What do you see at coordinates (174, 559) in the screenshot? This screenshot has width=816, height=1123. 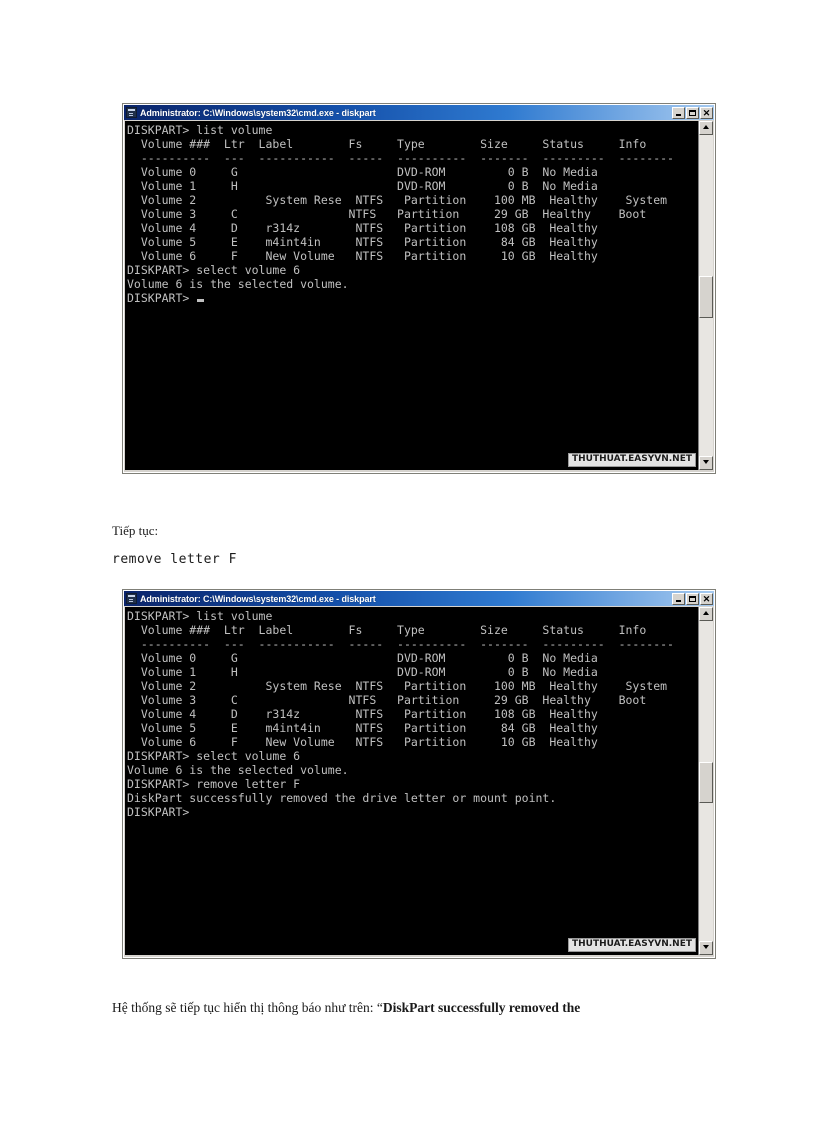 I see `command-remove-letter: remove letter F` at bounding box center [174, 559].